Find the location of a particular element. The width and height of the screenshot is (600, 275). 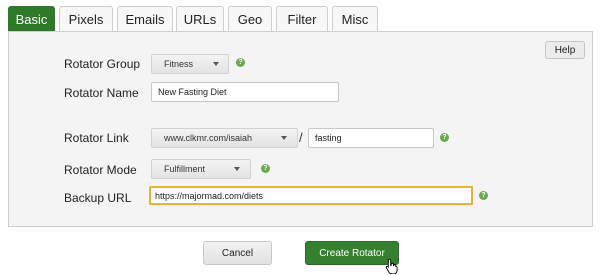

backup-url-input: https://majormad.com/diets is located at coordinates (311, 195).